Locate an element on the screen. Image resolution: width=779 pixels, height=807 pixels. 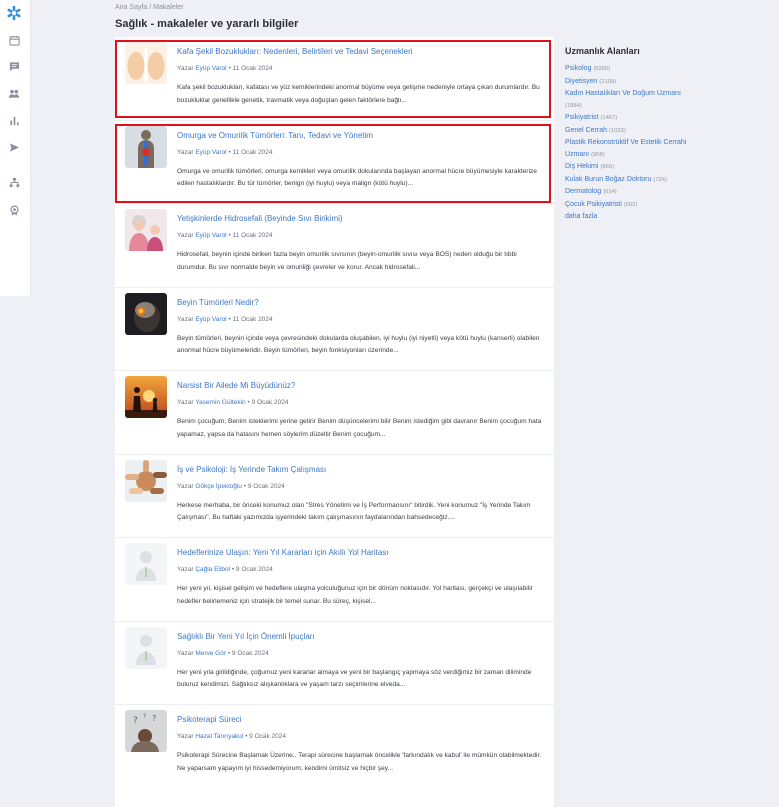
specialty-name: Psikiyatrist is located at coordinates (581, 117).